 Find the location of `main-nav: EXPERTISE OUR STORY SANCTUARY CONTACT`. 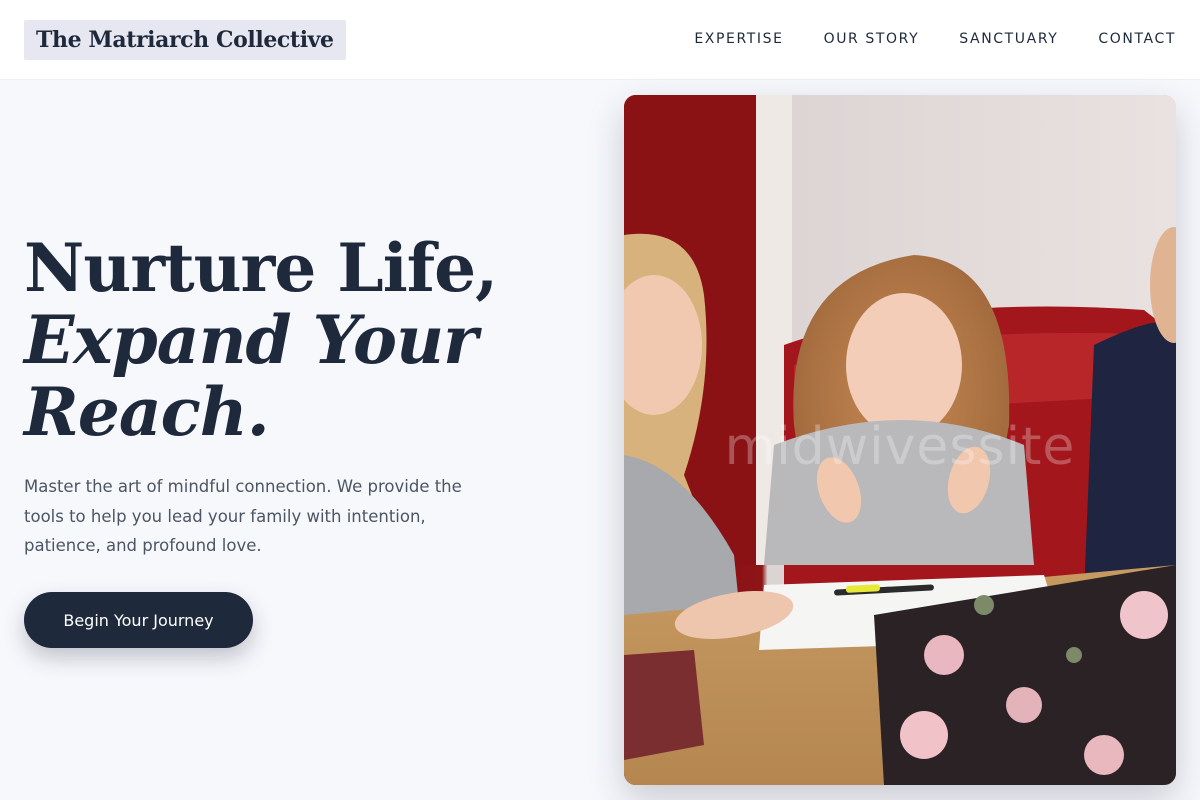

main-nav: EXPERTISE OUR STORY SANCTUARY CONTACT is located at coordinates (935, 39).